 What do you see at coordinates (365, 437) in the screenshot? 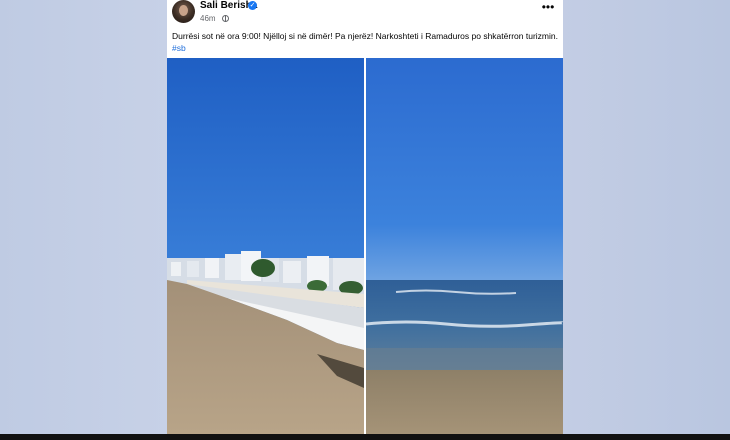
I see `bottom-bar` at bounding box center [365, 437].